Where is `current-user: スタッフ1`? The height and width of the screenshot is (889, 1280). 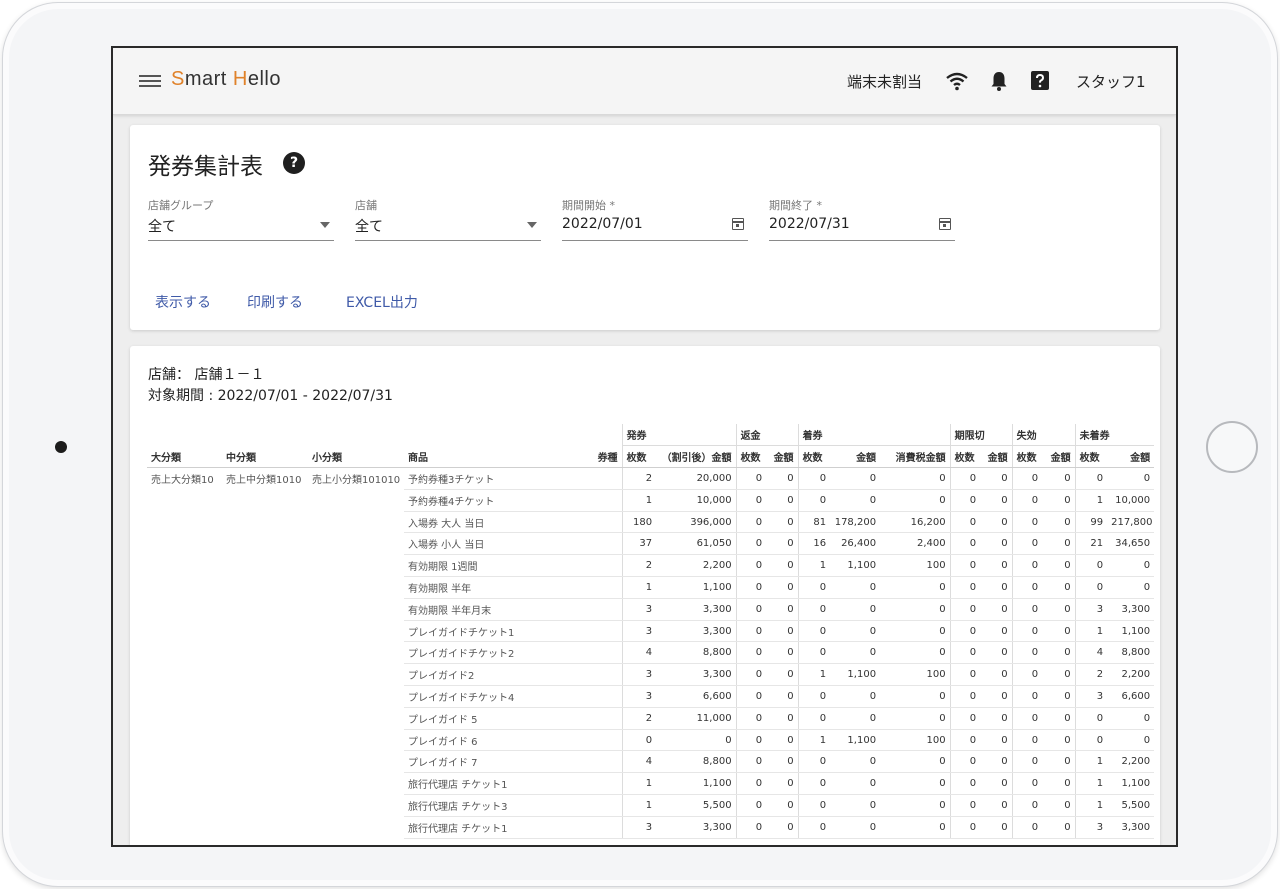
current-user: スタッフ1 is located at coordinates (1111, 81).